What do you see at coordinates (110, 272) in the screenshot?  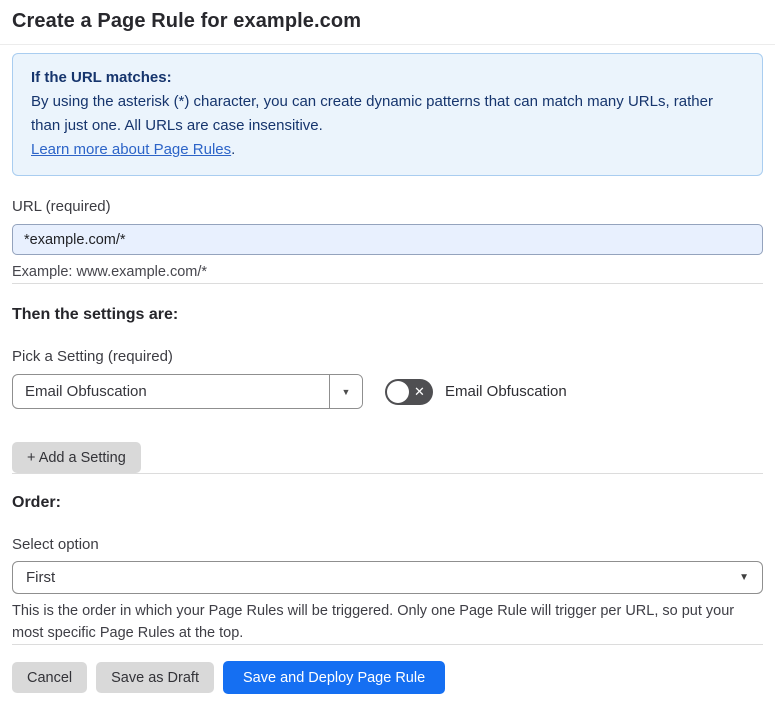 I see `url-example-helper: Example: www.example.com/*` at bounding box center [110, 272].